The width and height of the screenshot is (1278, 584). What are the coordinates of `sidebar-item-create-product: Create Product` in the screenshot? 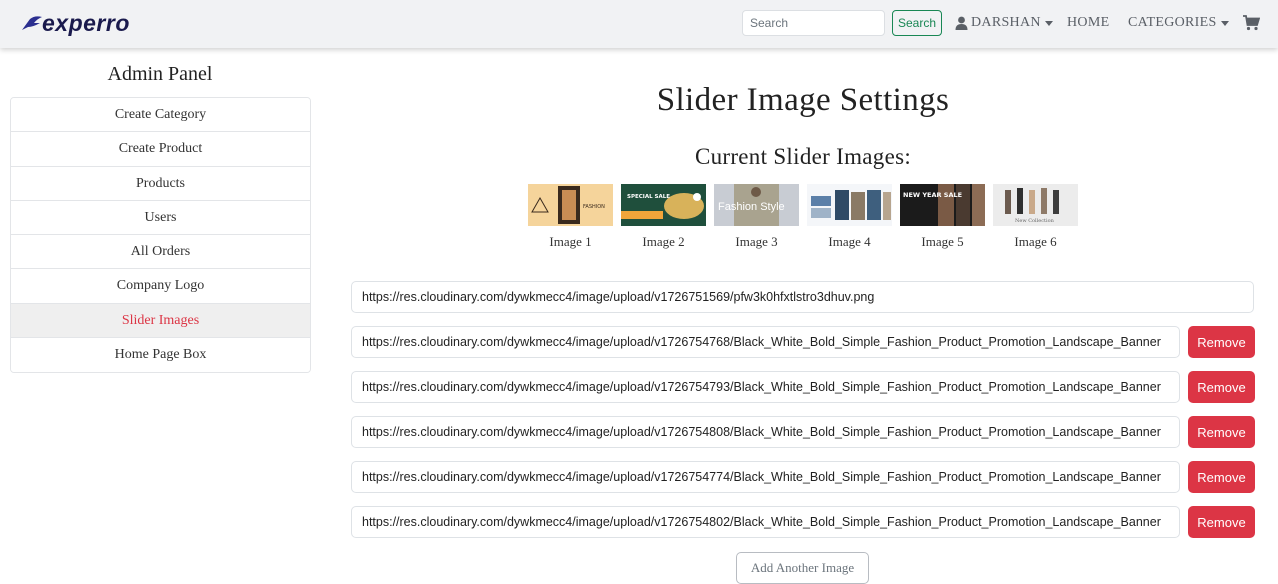 It's located at (160, 149).